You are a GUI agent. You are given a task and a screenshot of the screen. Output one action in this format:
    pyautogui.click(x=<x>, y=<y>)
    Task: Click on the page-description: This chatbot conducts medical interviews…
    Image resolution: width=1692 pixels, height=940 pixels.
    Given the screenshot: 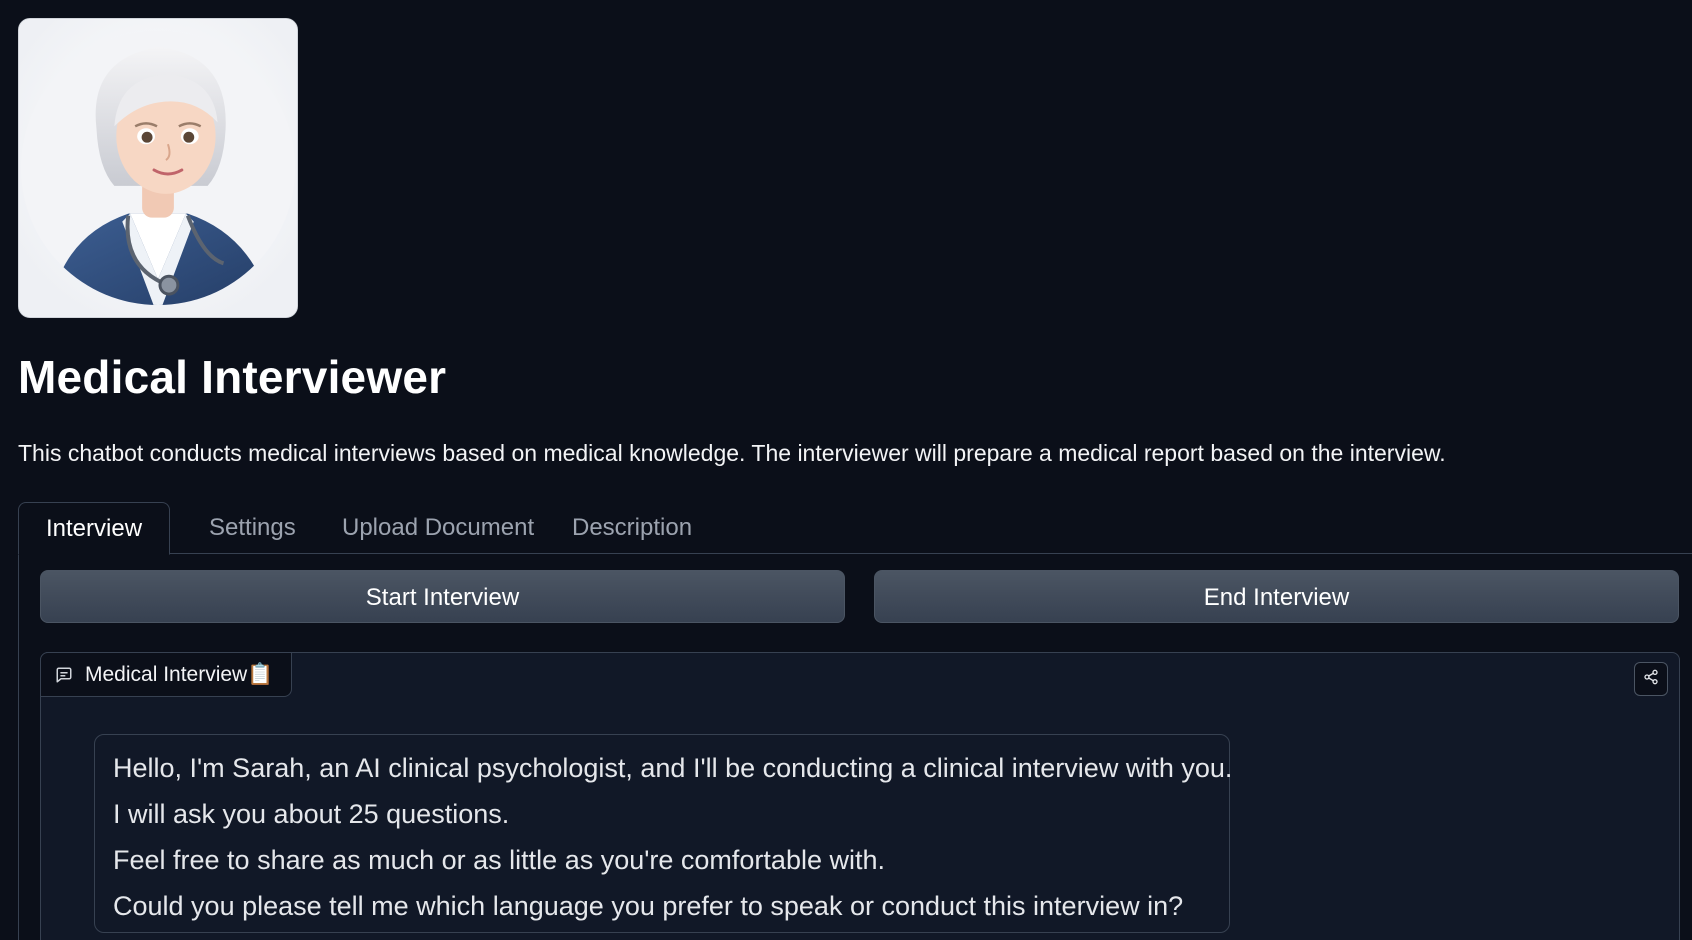 What is the action you would take?
    pyautogui.click(x=732, y=453)
    